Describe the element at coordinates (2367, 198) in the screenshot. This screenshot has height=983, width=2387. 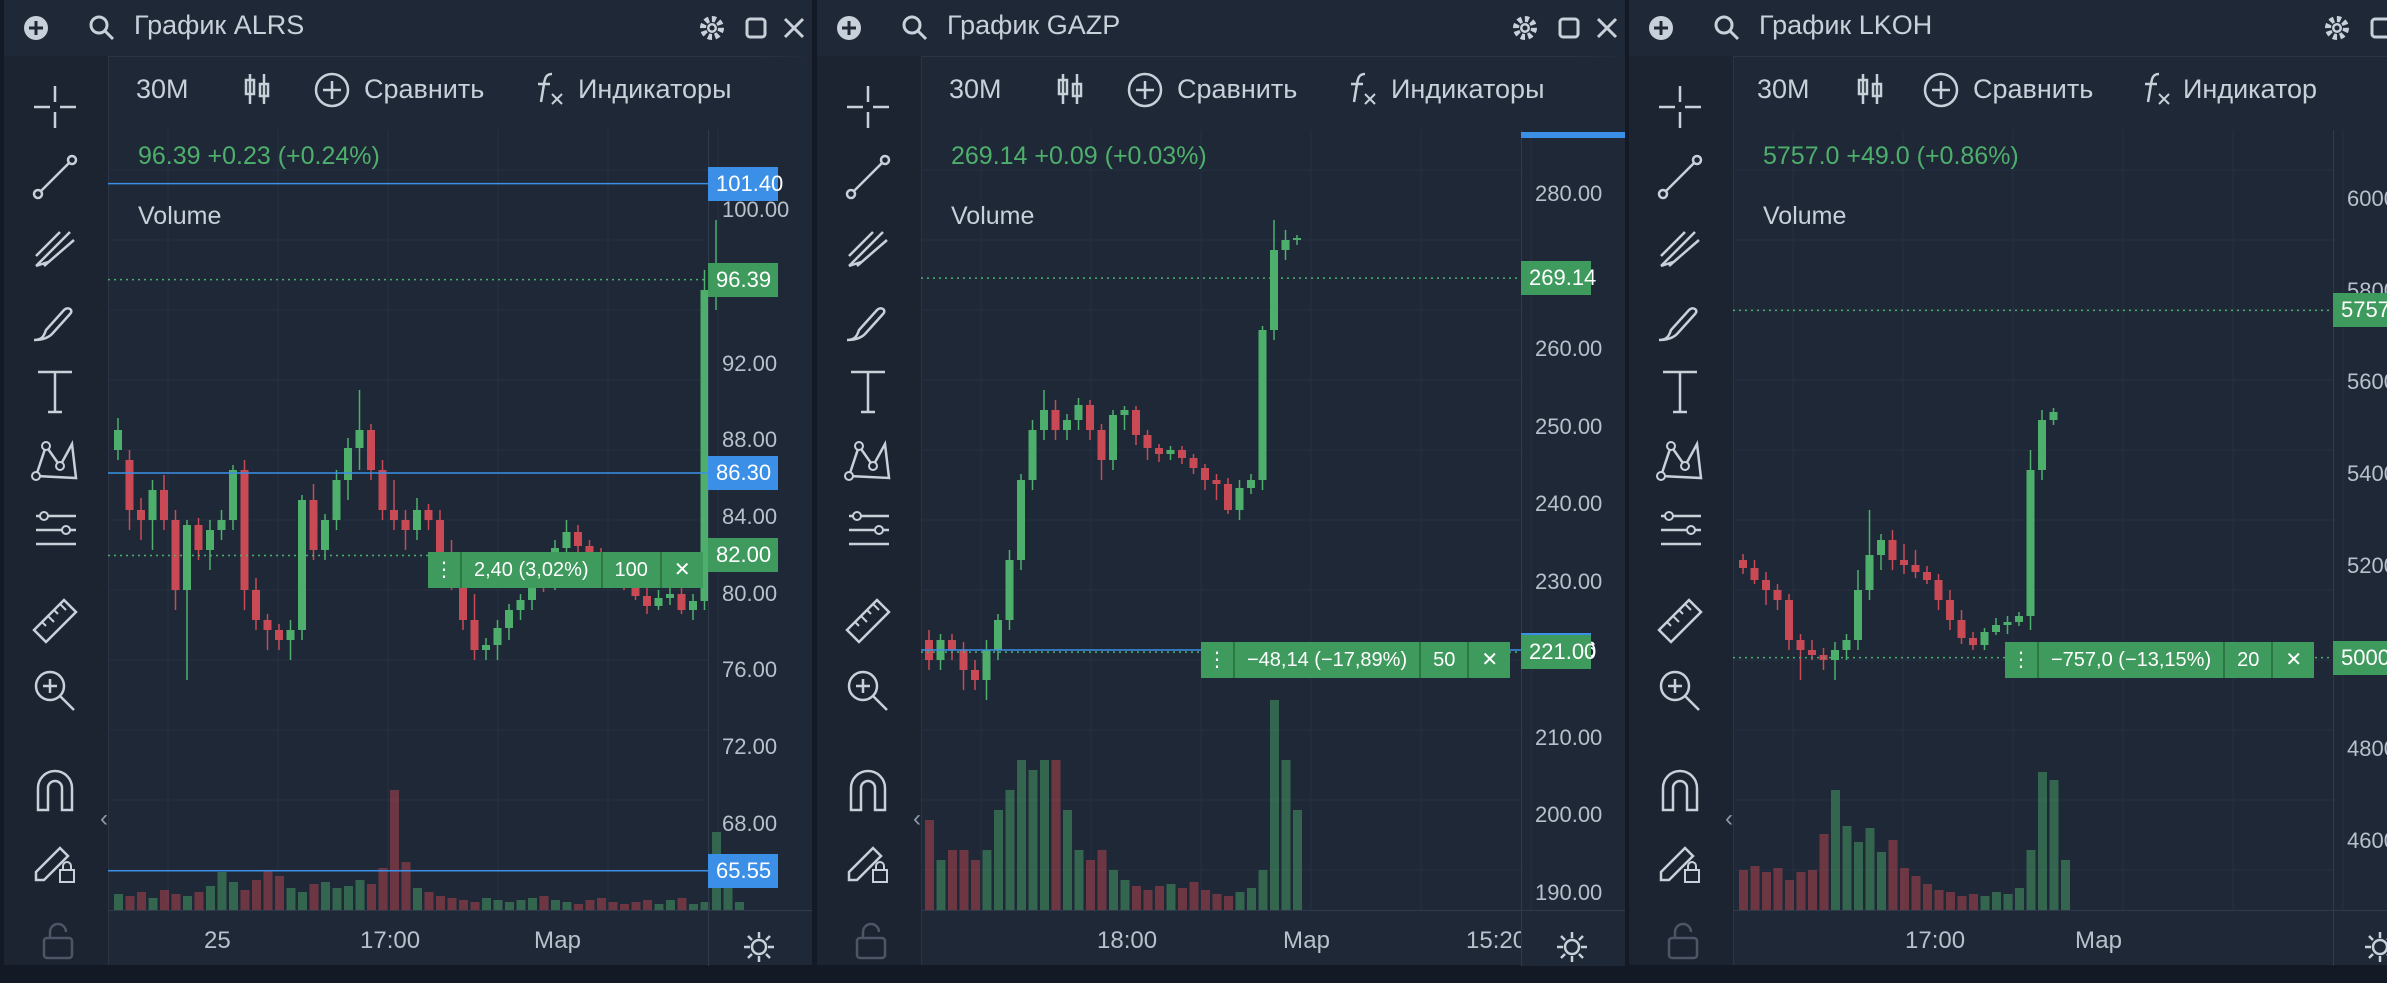
I see `price-tick-label: 6000.0` at that location.